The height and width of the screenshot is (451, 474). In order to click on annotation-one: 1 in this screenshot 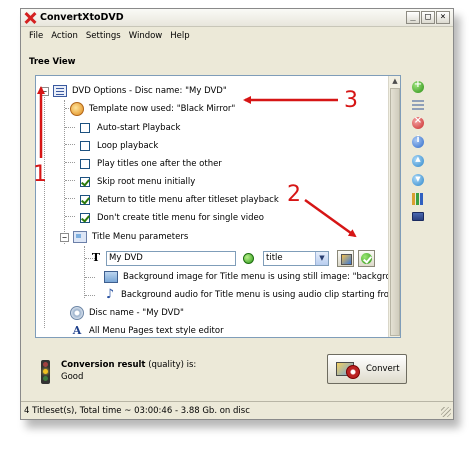, I will do `click(40, 174)`.